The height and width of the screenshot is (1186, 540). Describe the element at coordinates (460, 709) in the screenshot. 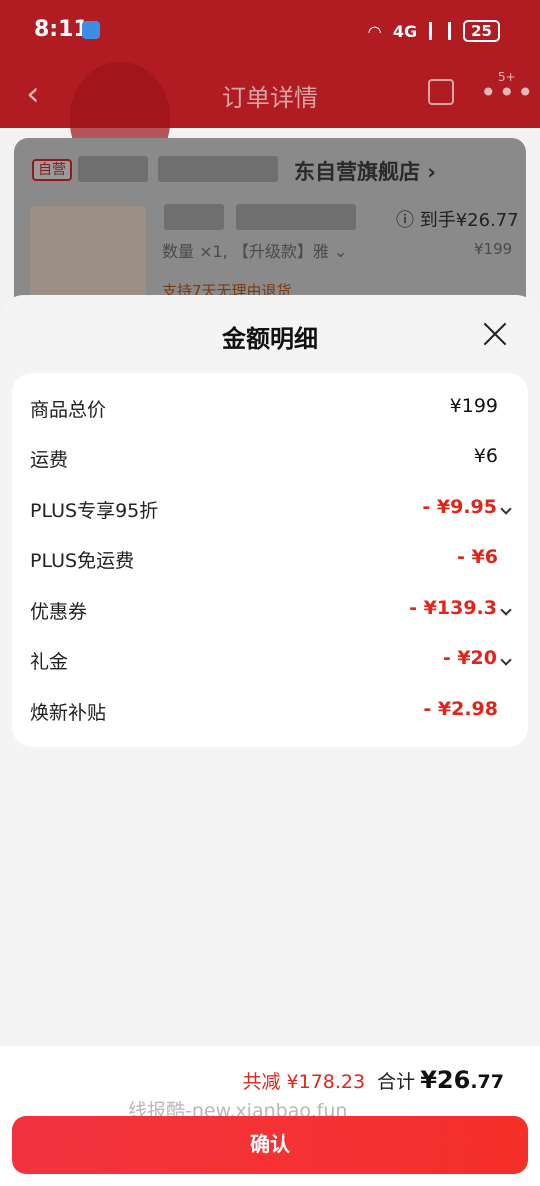

I see `row-amount: - ¥2.98` at that location.